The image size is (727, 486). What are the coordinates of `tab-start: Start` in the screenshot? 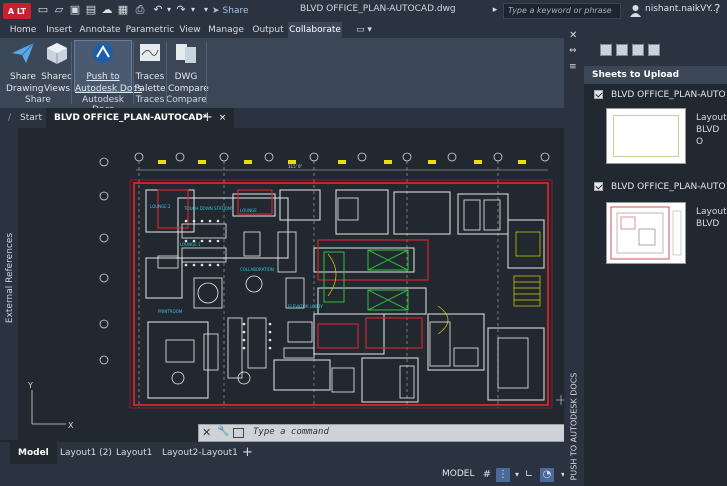 It's located at (31, 118).